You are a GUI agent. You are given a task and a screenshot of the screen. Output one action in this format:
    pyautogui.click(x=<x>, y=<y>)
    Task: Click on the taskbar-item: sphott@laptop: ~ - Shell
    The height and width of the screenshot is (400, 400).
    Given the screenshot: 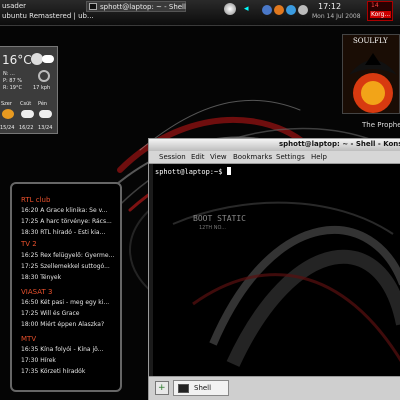 What is the action you would take?
    pyautogui.click(x=136, y=6)
    